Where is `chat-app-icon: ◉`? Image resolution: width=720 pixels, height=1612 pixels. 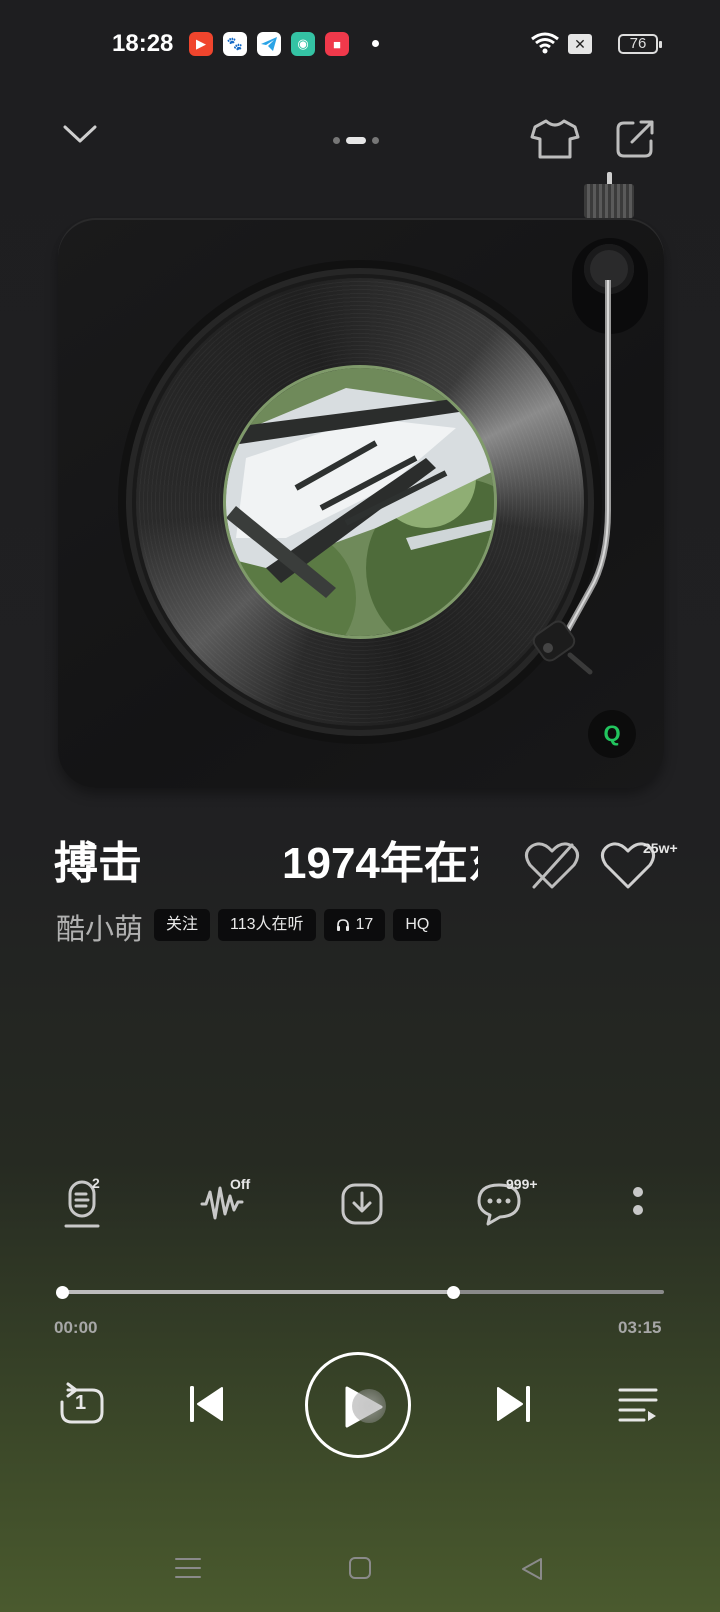
chat-app-icon: ◉ is located at coordinates (303, 44).